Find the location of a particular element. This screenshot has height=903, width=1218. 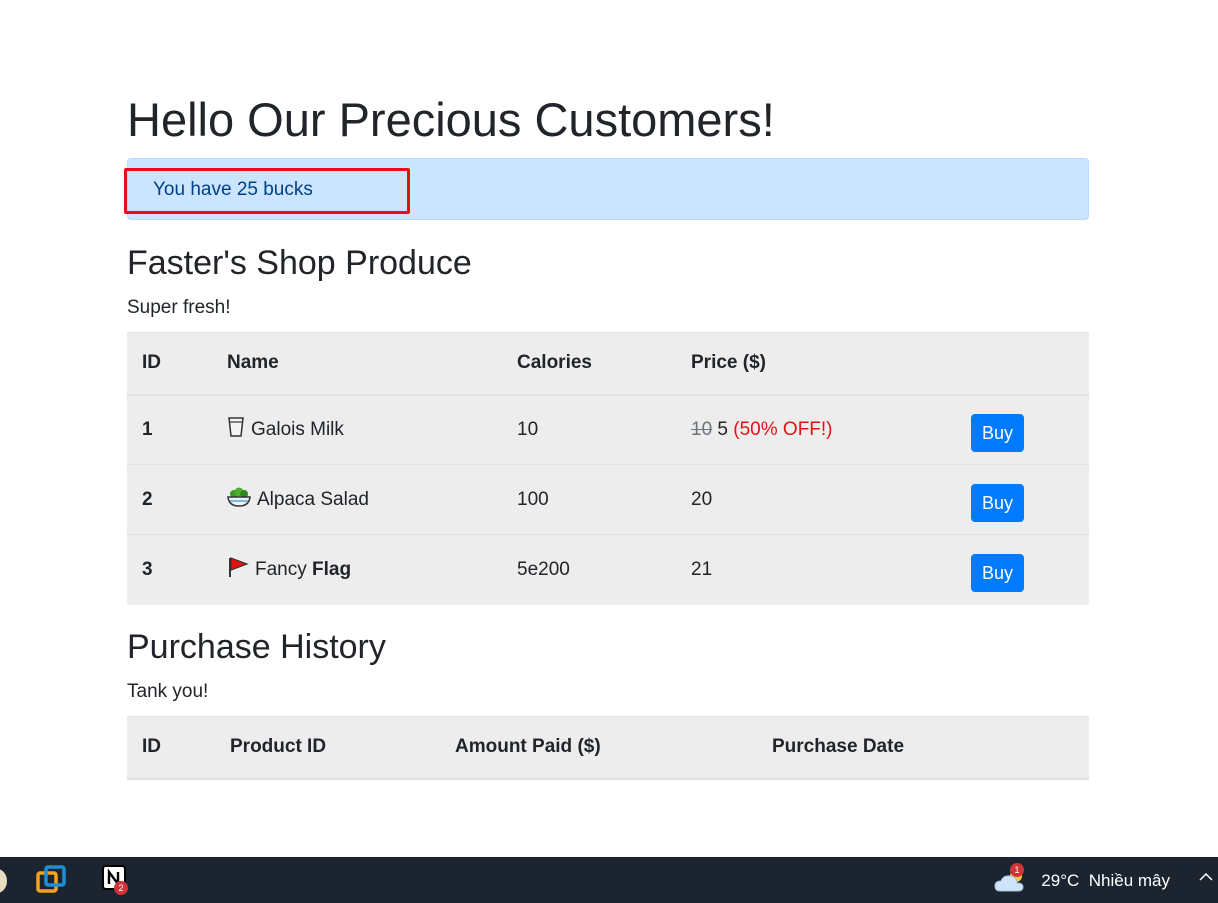

temperature-text: 29°C is located at coordinates (1060, 880).